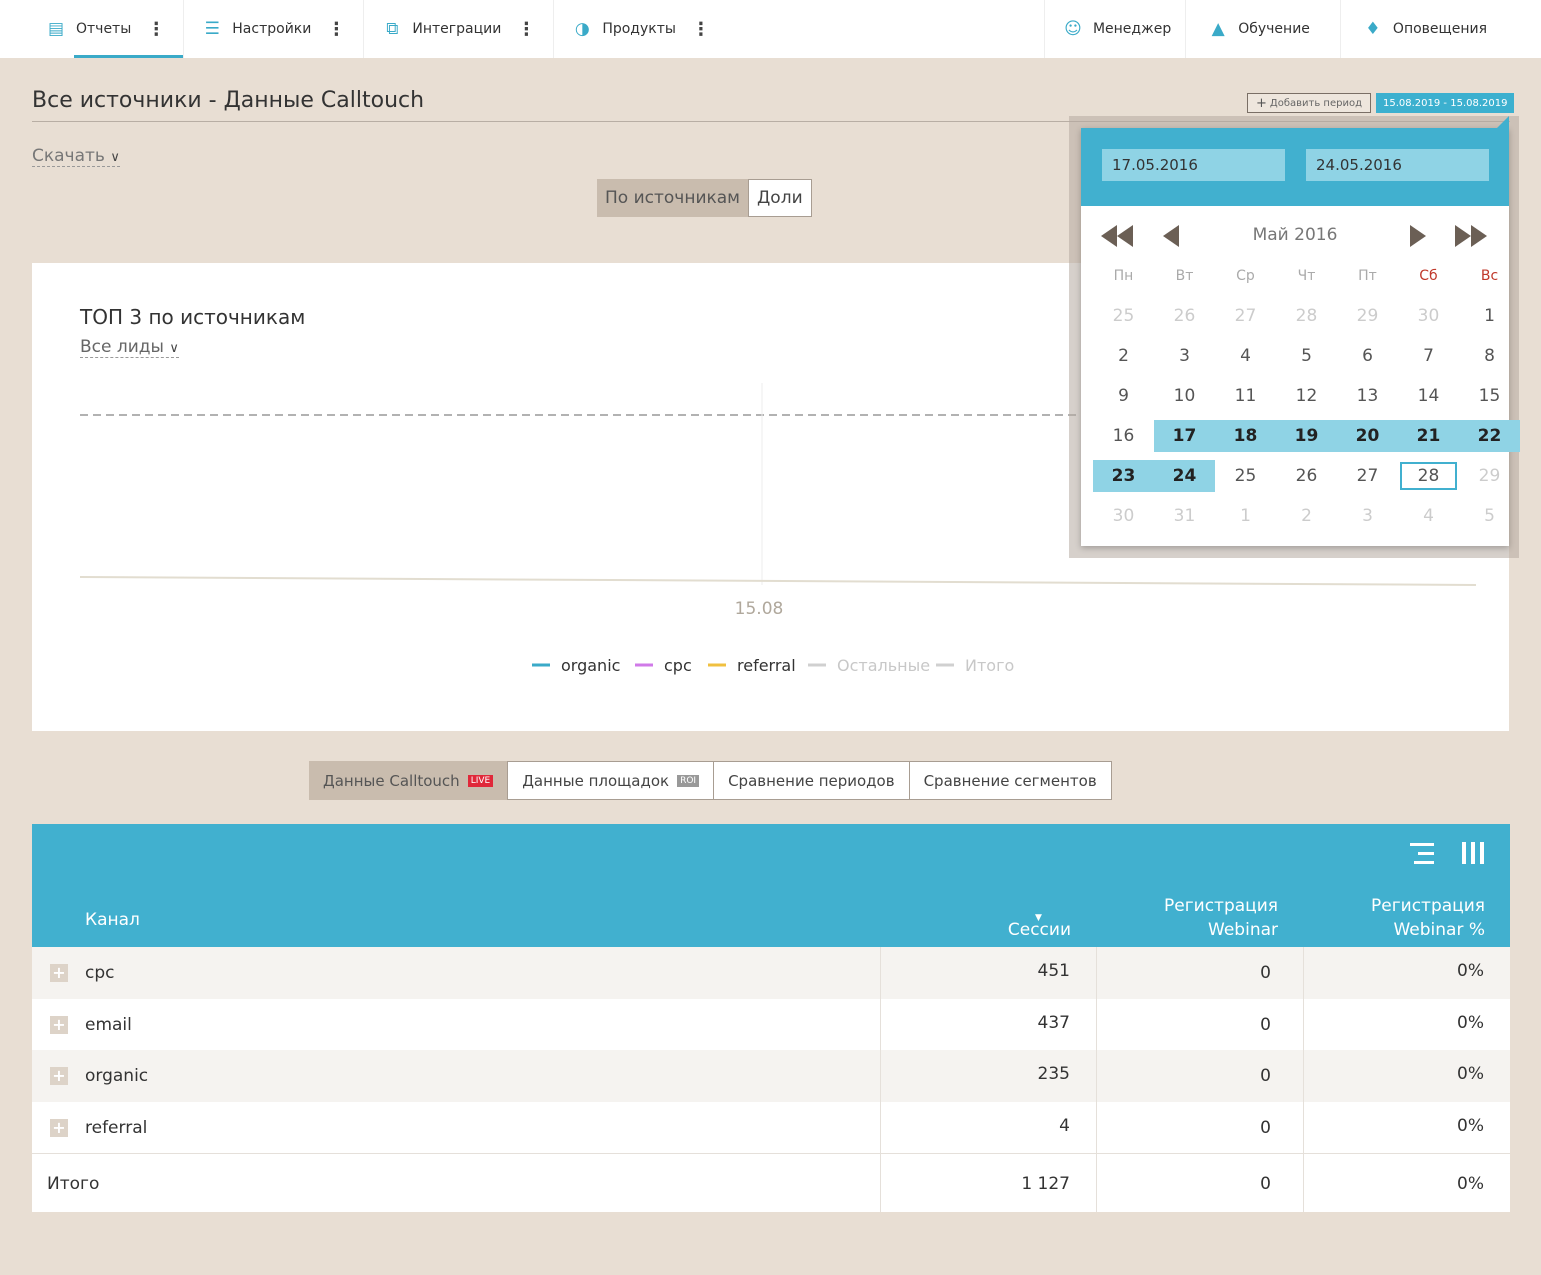 The height and width of the screenshot is (1275, 1541). Describe the element at coordinates (771, 1127) in the screenshot. I see `table-row: + referral 4 0 0%` at that location.